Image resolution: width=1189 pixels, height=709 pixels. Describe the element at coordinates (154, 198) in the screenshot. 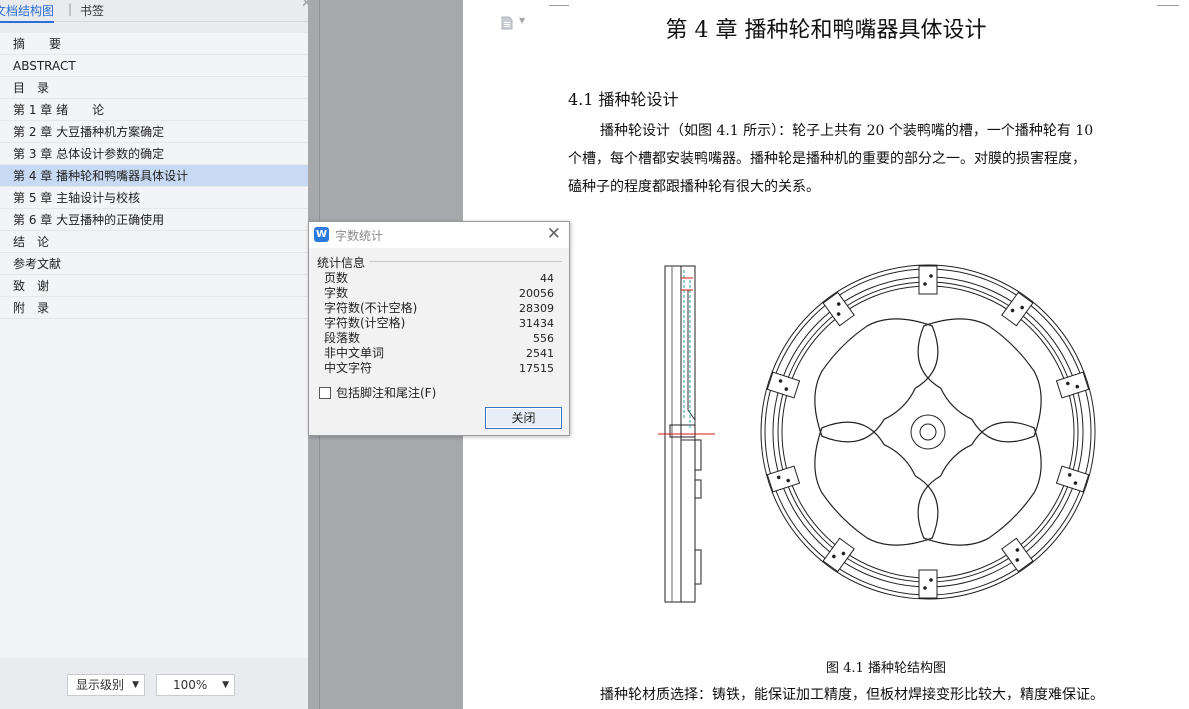

I see `outline-item: 第 5 章 主轴设计与校核` at that location.